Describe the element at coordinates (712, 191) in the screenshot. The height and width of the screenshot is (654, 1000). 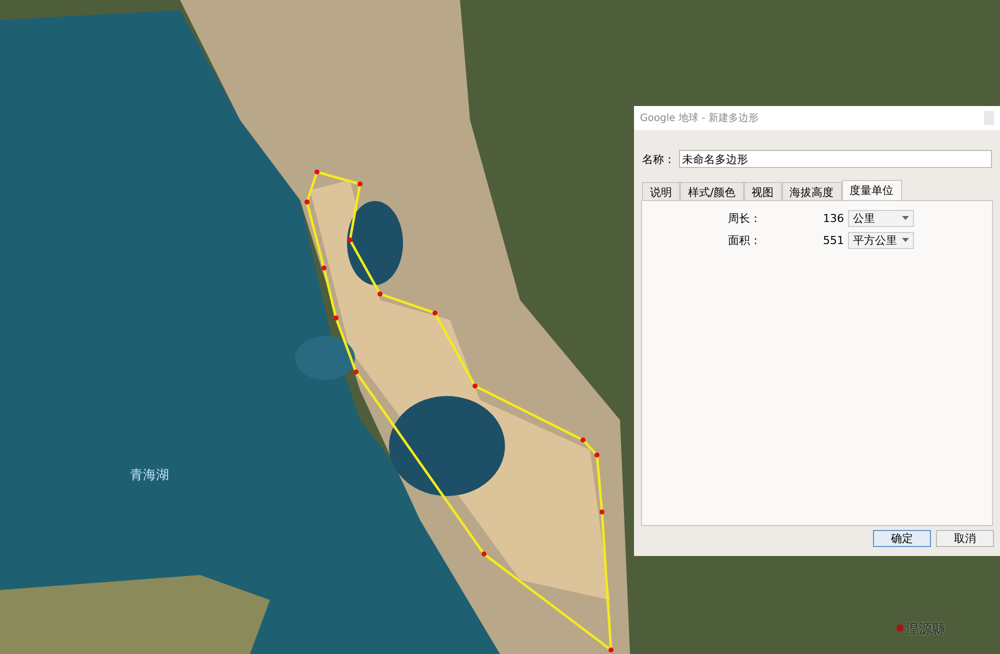
I see `tab: 样式/颜色` at that location.